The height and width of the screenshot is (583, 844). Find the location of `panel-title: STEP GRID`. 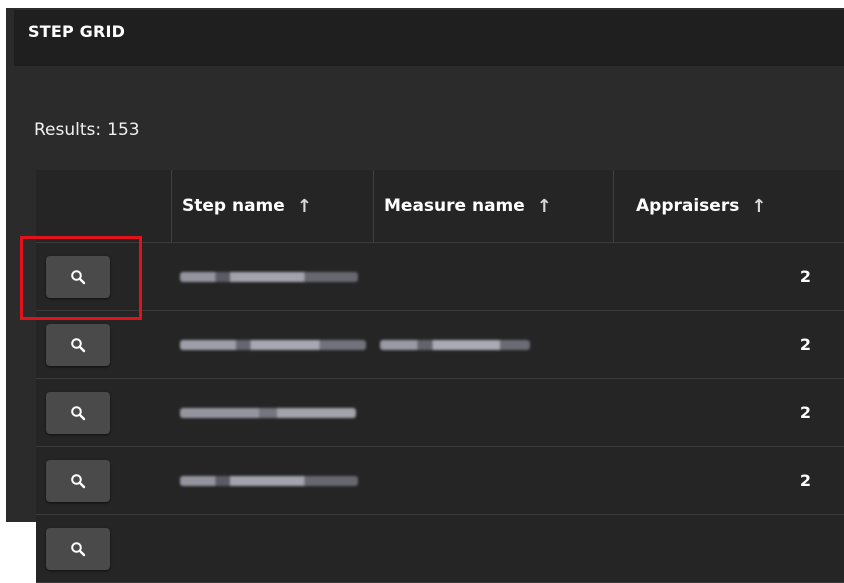

panel-title: STEP GRID is located at coordinates (77, 31).